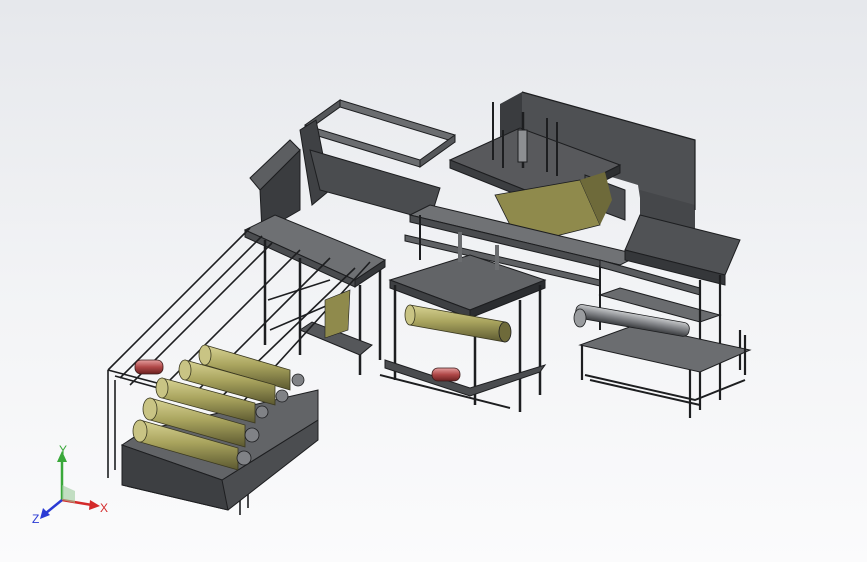 The width and height of the screenshot is (867, 562). What do you see at coordinates (446, 374) in the screenshot?
I see `red-roller-center` at bounding box center [446, 374].